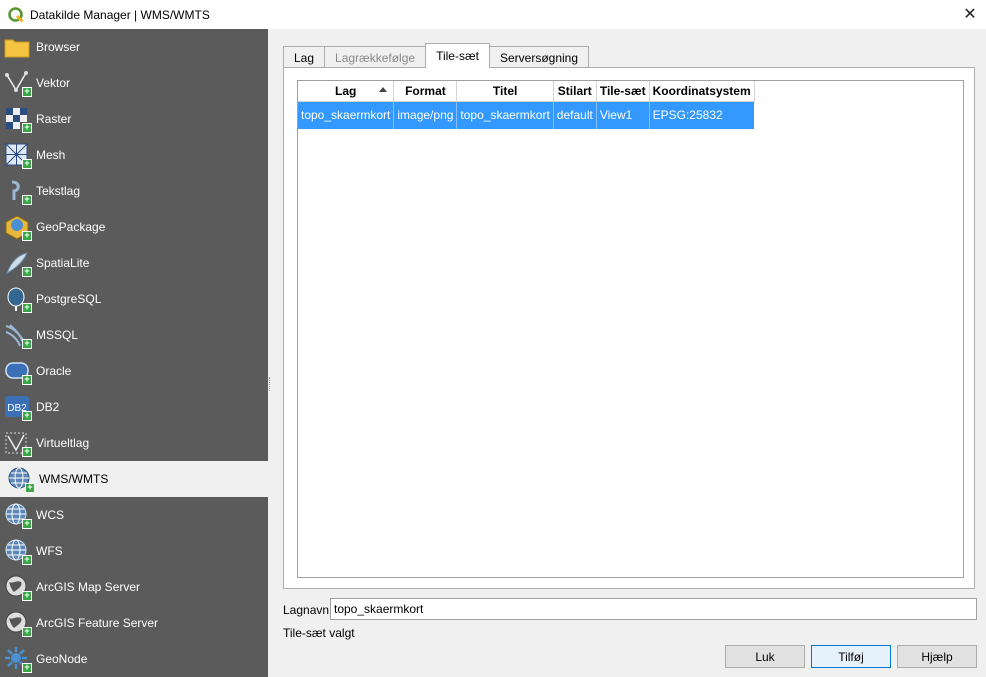  I want to click on sidebar-item-label: WMS/WMTS, so click(74, 479).